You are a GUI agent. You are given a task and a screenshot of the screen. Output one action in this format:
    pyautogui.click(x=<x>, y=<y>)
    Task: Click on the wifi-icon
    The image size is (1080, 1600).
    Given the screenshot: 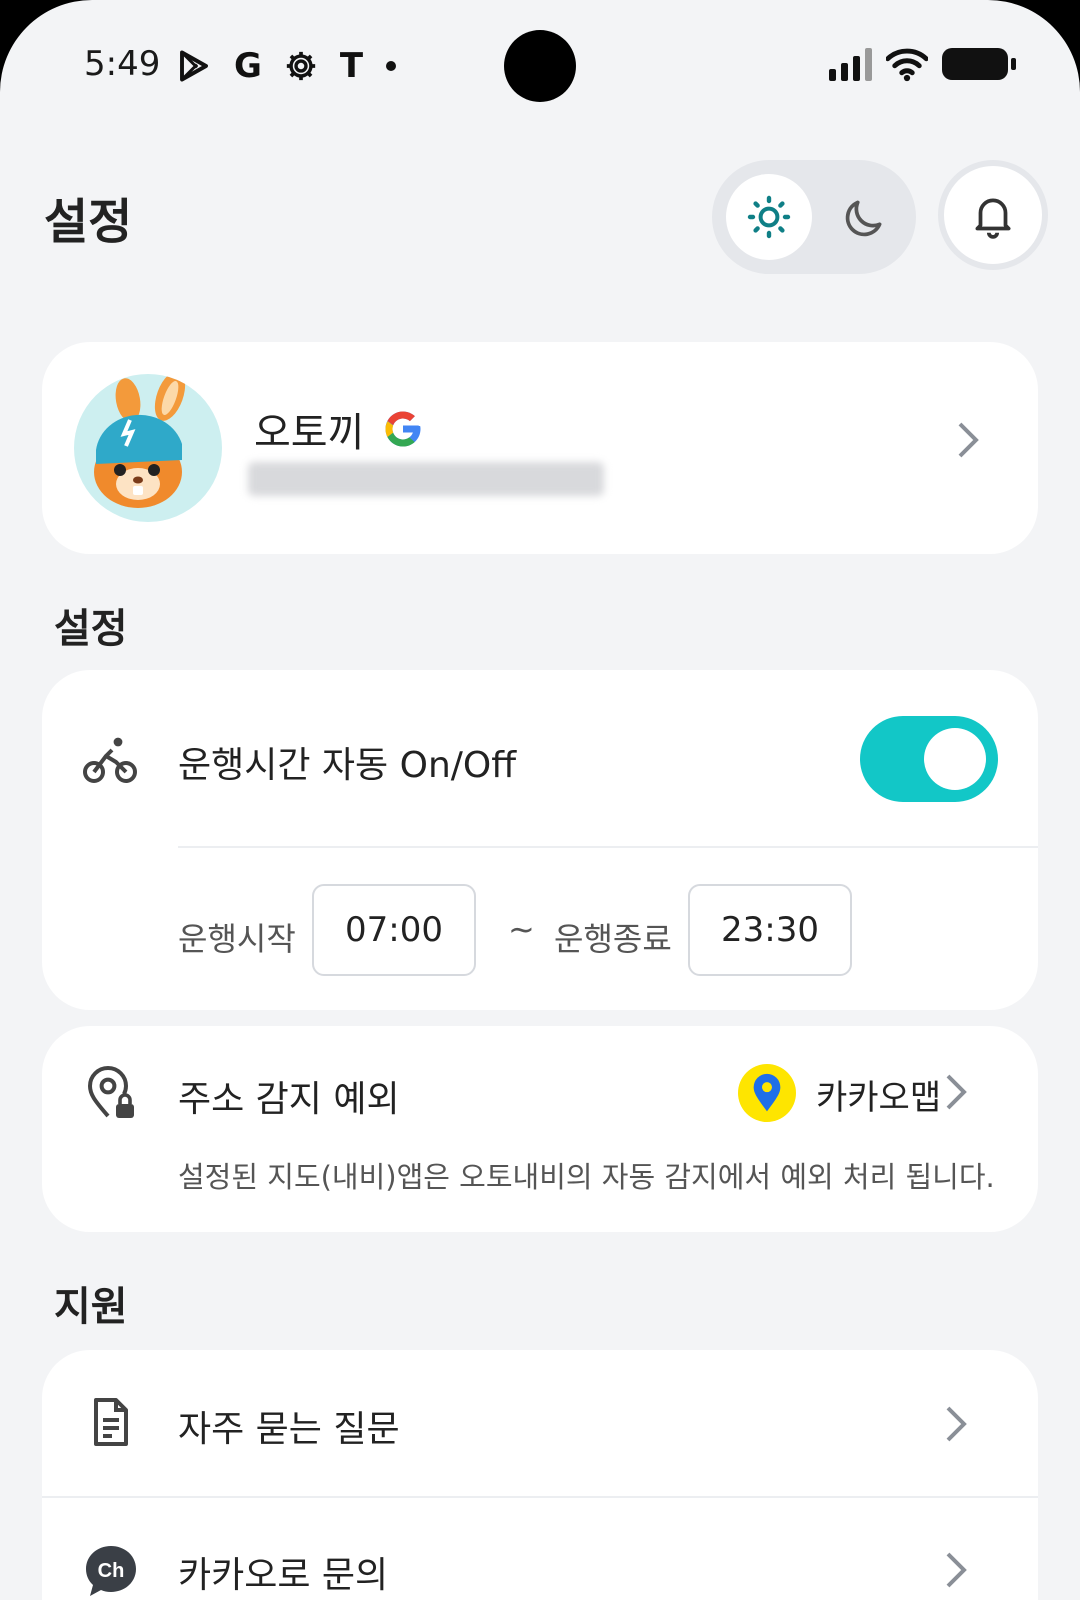 What is the action you would take?
    pyautogui.click(x=907, y=65)
    